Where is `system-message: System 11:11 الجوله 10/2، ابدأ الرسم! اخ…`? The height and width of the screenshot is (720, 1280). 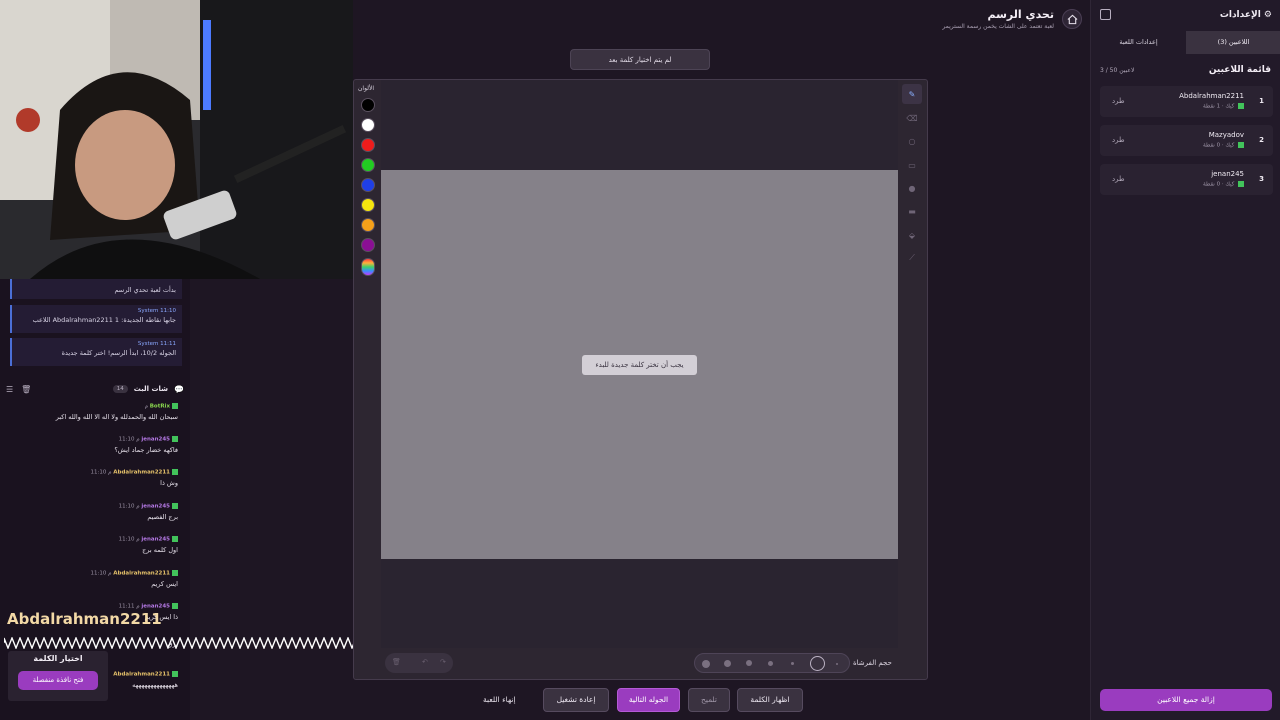 system-message: System 11:11 الجوله 10/2، ابدأ الرسم! اخ… is located at coordinates (96, 352).